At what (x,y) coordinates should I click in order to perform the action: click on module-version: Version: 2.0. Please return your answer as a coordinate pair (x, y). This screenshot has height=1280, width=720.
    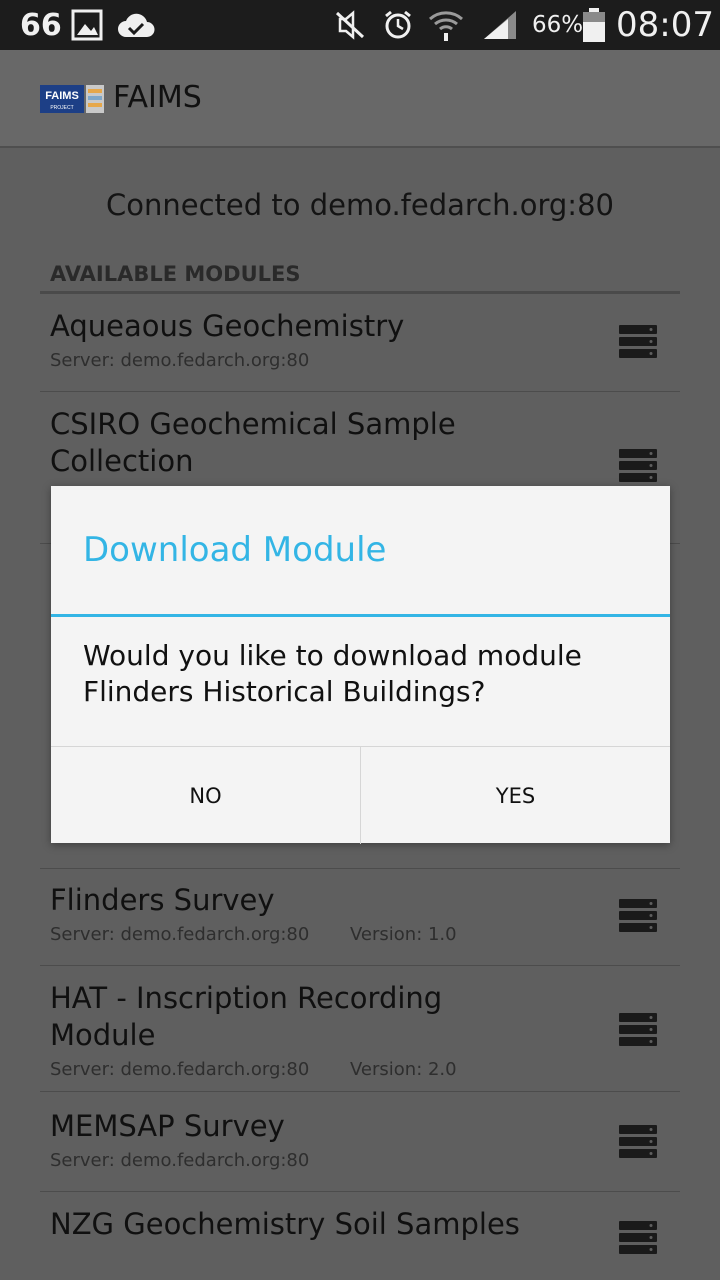
    Looking at the image, I should click on (403, 1069).